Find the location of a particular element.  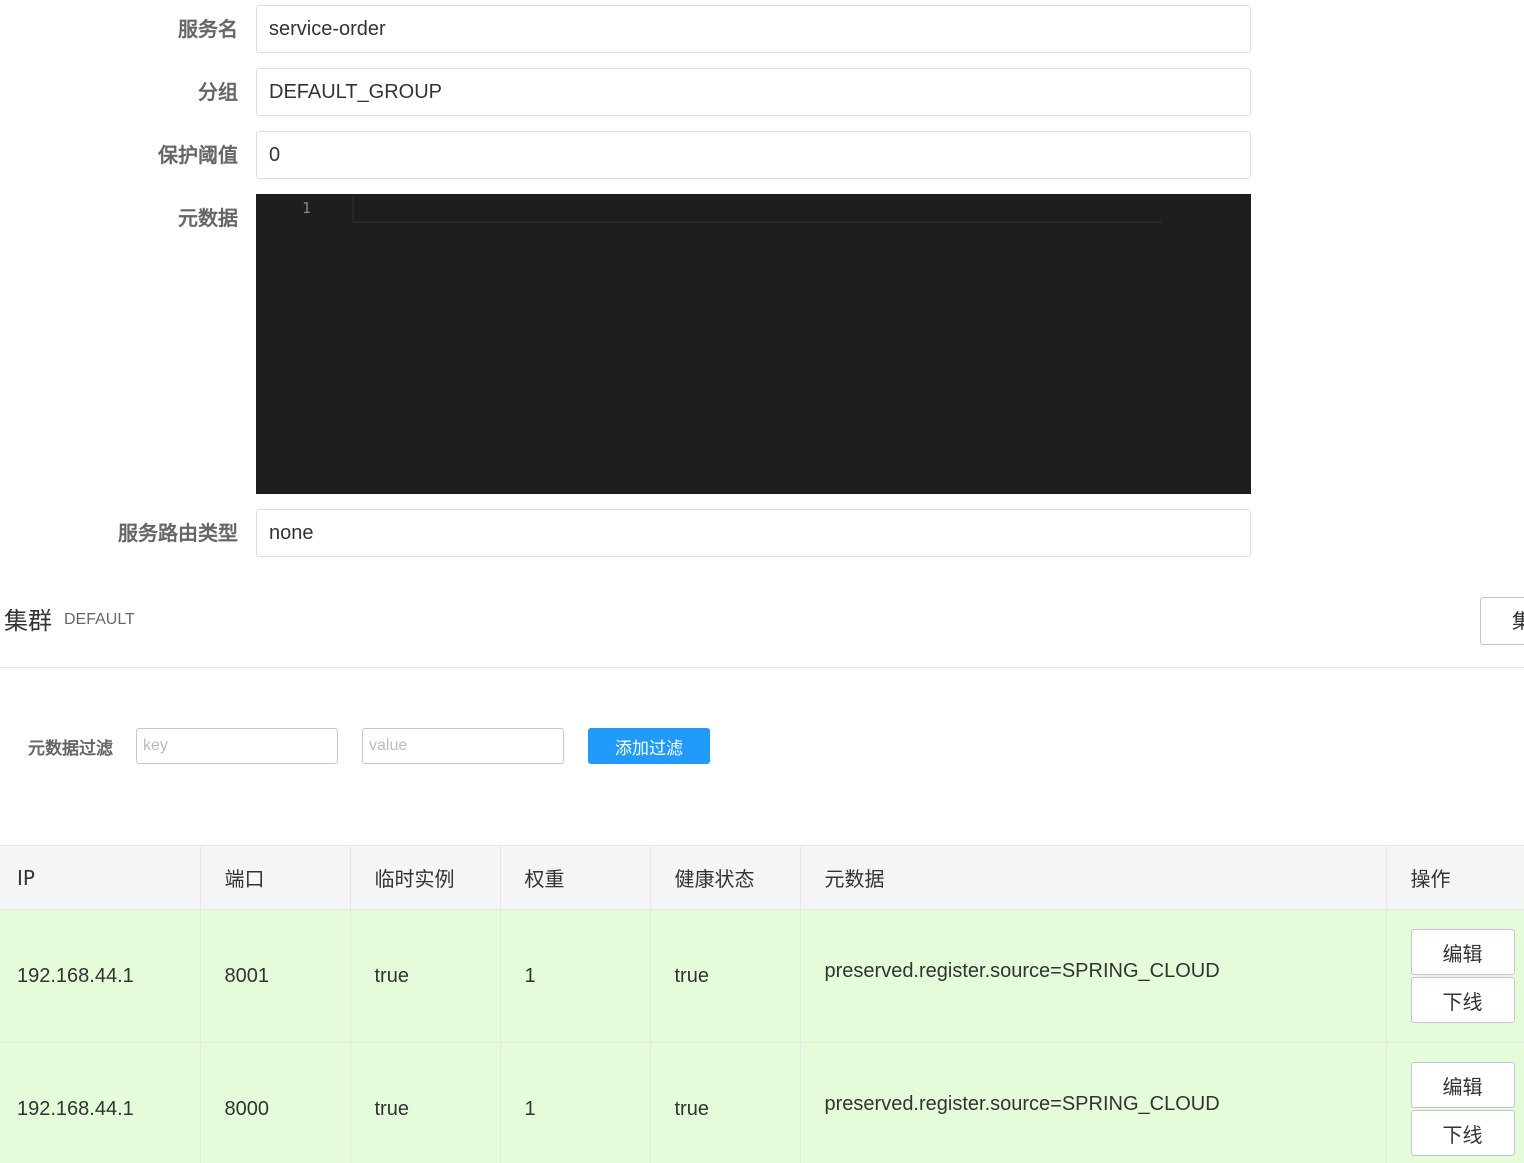

column-header-metadata: 元数据 is located at coordinates (1093, 877).